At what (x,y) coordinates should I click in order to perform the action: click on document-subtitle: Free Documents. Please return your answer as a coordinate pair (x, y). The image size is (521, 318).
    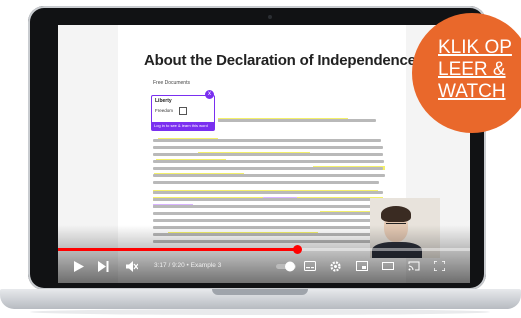
    Looking at the image, I should click on (171, 83).